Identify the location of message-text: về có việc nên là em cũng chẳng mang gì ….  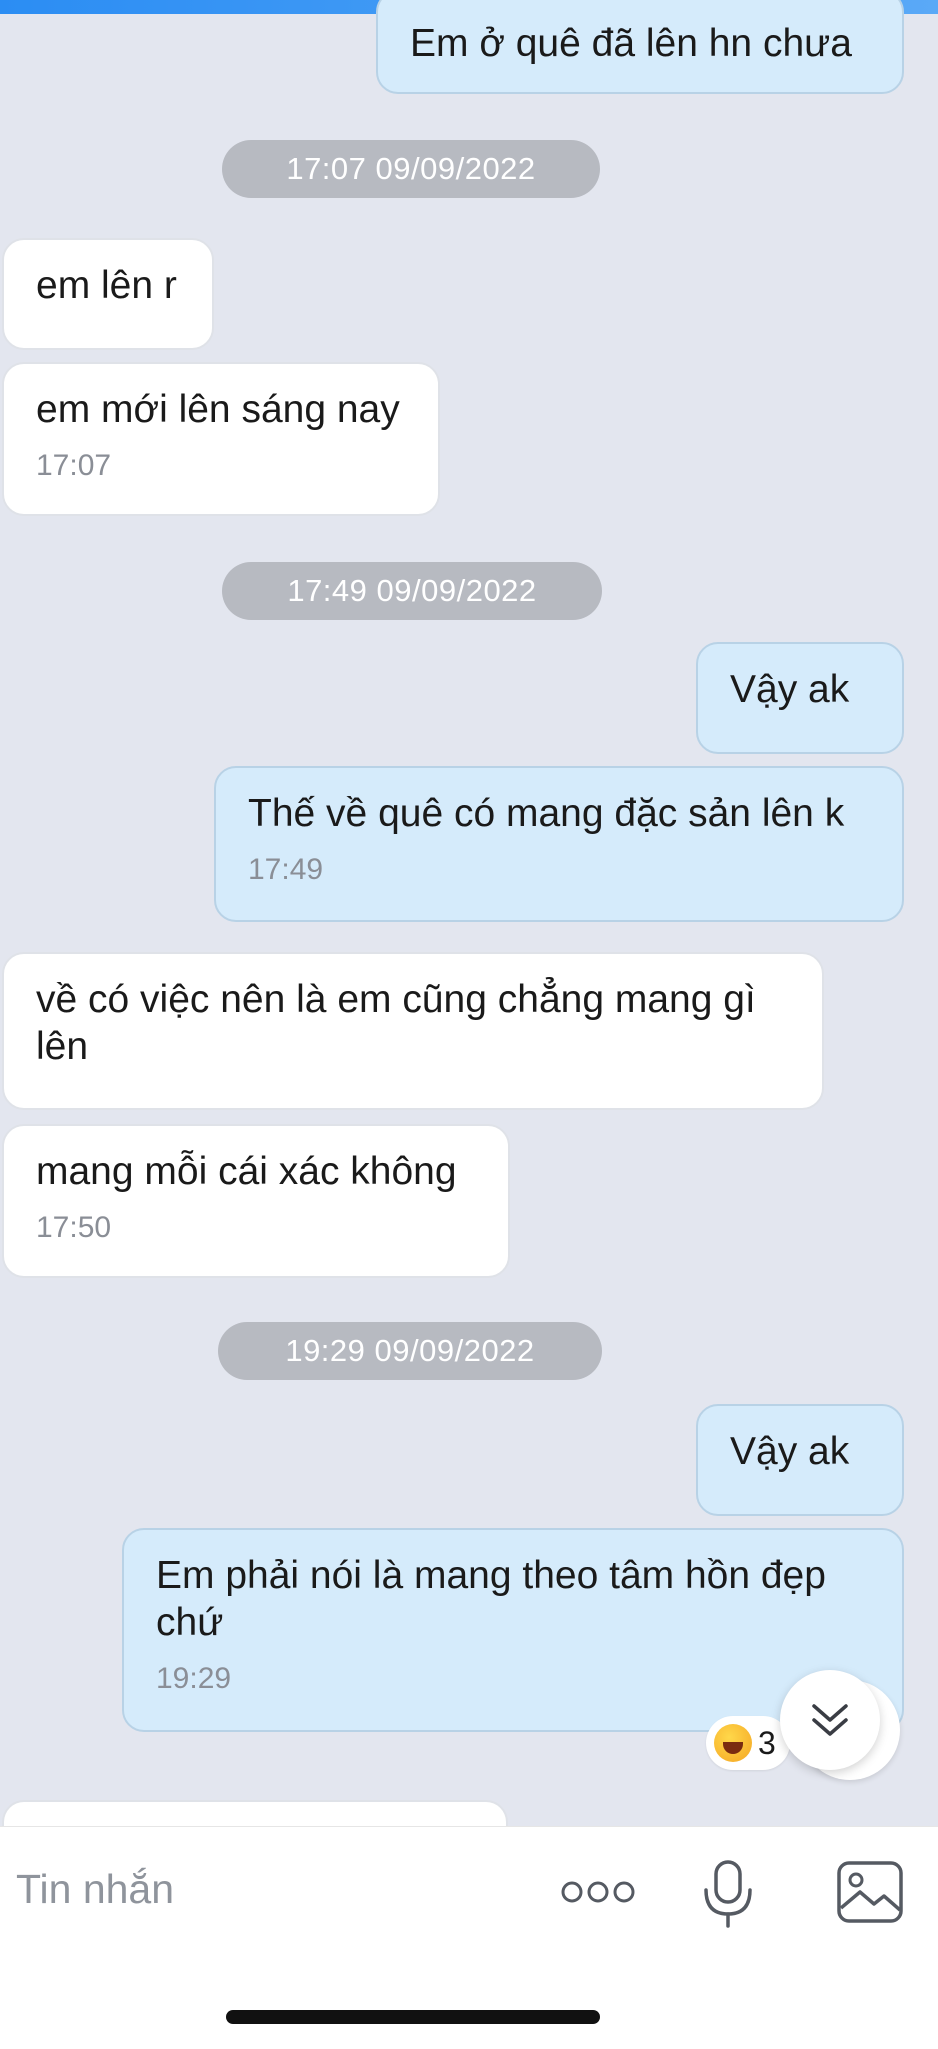
(396, 1023).